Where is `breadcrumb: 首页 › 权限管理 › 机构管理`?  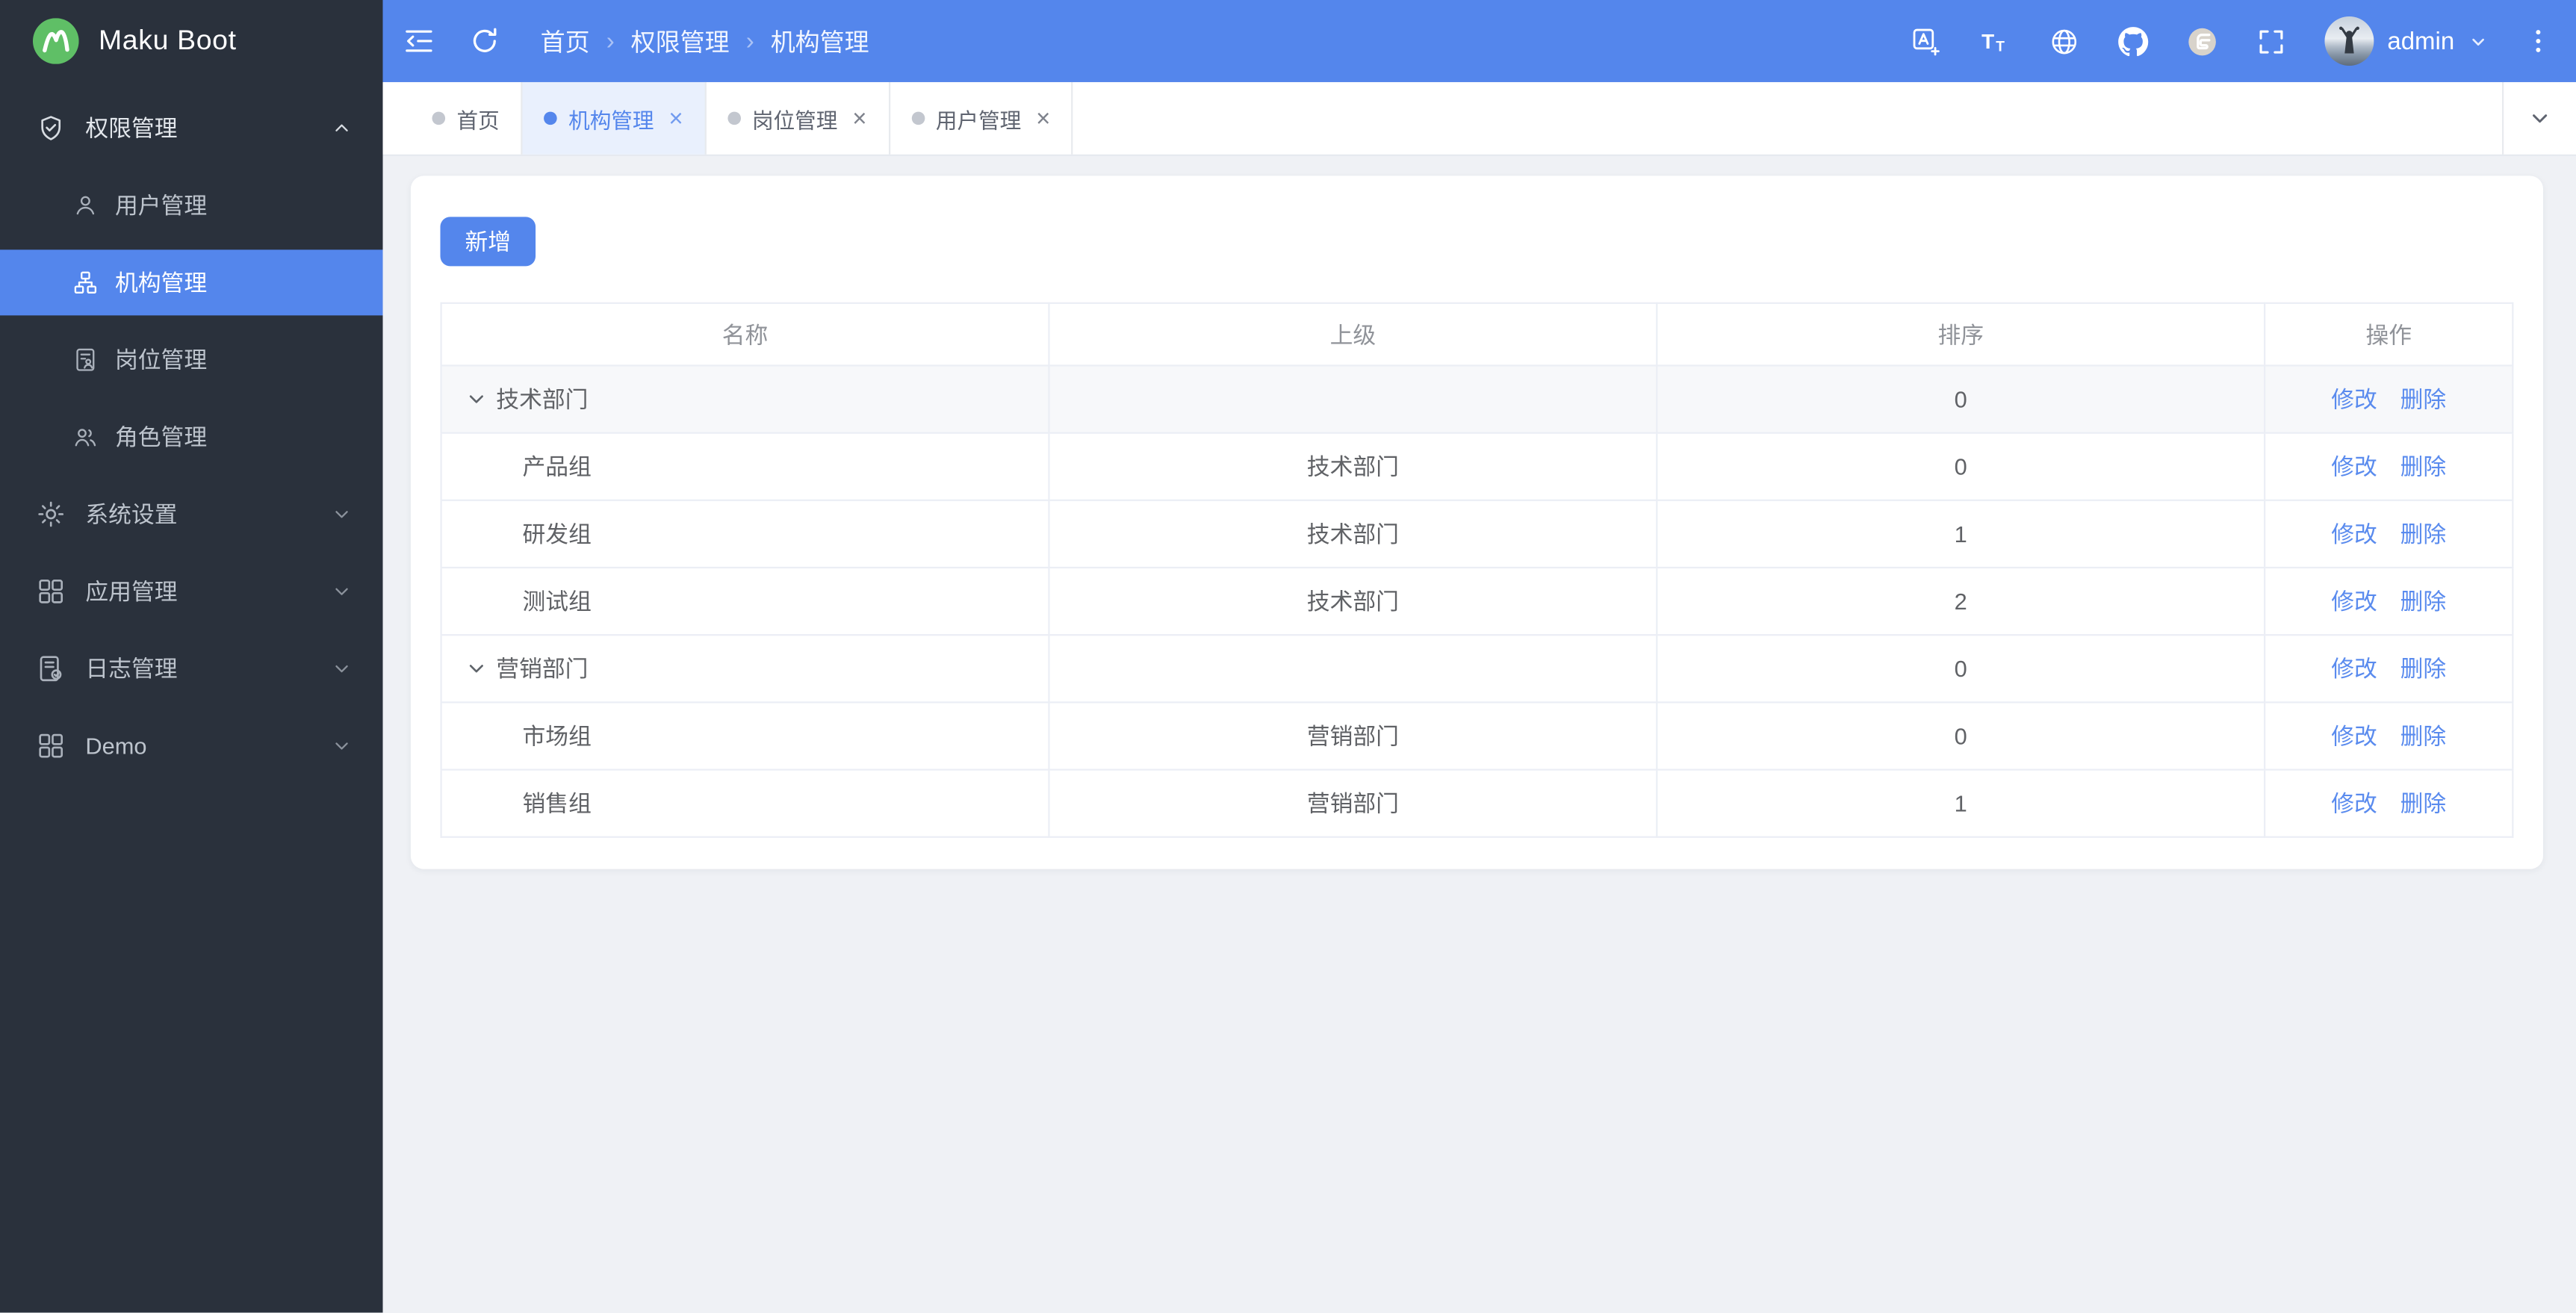 breadcrumb: 首页 › 权限管理 › 机构管理 is located at coordinates (705, 41).